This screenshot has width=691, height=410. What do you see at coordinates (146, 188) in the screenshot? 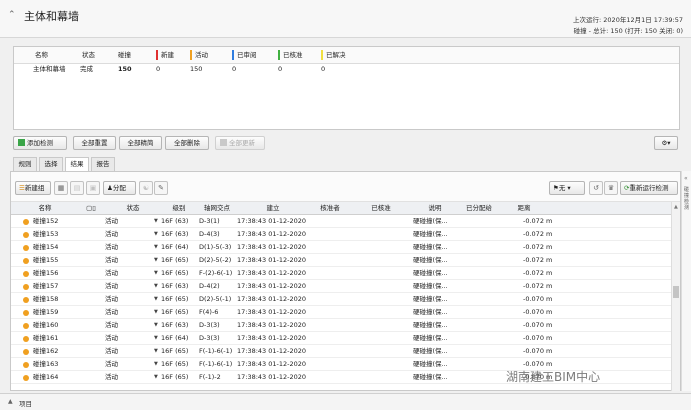
I see `unassign-icon: ☯` at bounding box center [146, 188].